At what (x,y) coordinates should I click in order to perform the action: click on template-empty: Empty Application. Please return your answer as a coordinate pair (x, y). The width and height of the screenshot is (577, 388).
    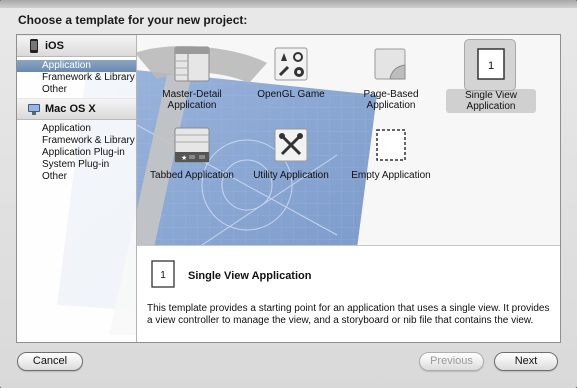
    Looking at the image, I should click on (391, 153).